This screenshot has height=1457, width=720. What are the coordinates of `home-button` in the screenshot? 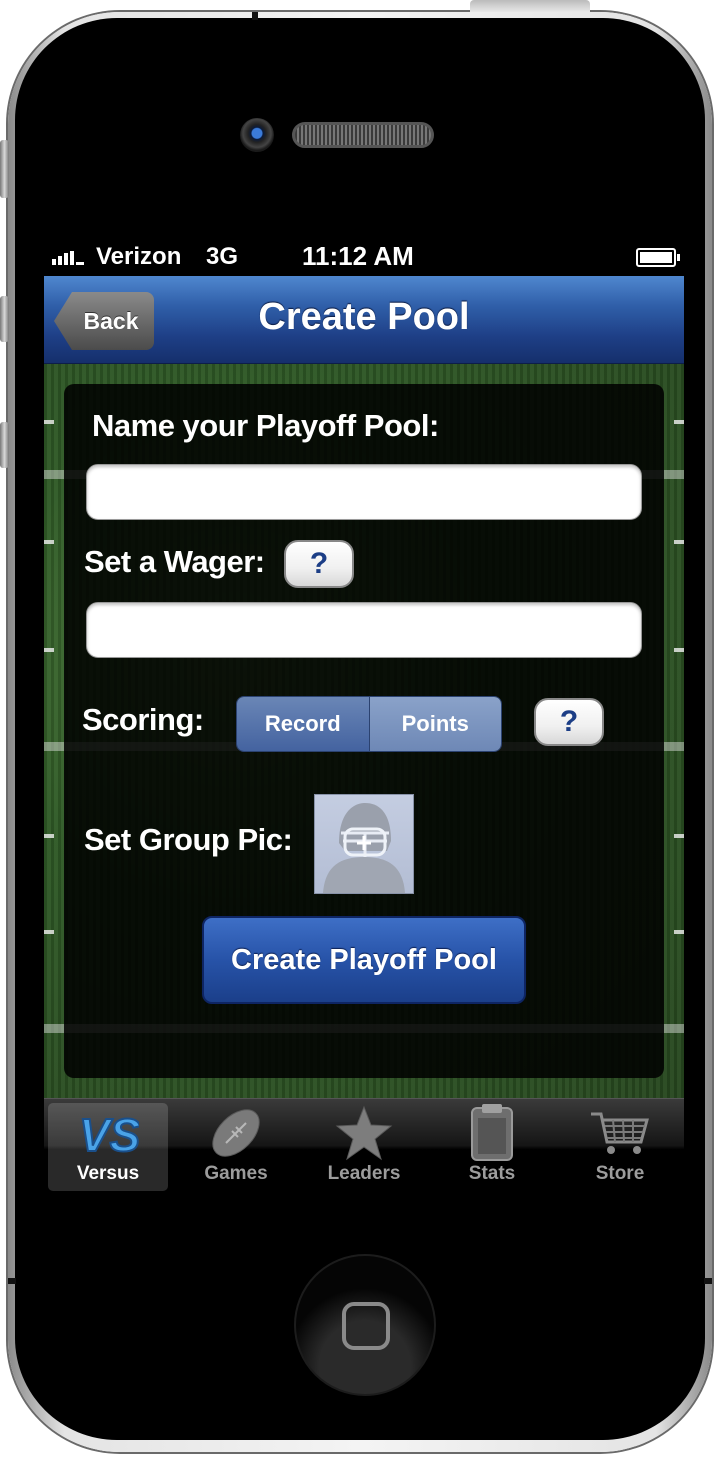 It's located at (365, 1325).